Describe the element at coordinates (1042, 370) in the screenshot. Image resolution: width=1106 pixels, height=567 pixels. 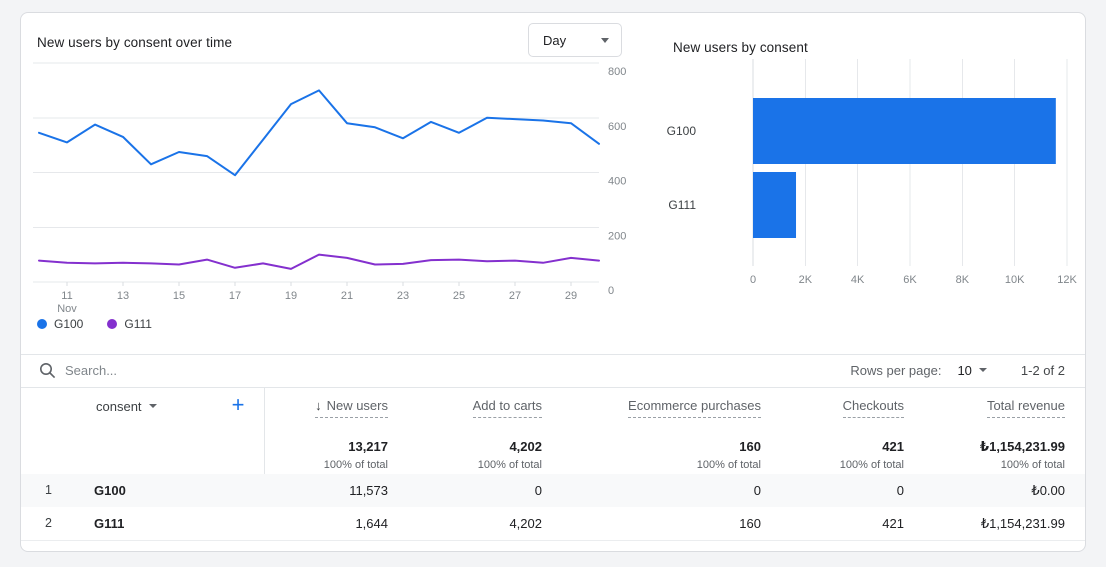
I see `pagination-range: 1-2 of 2` at that location.